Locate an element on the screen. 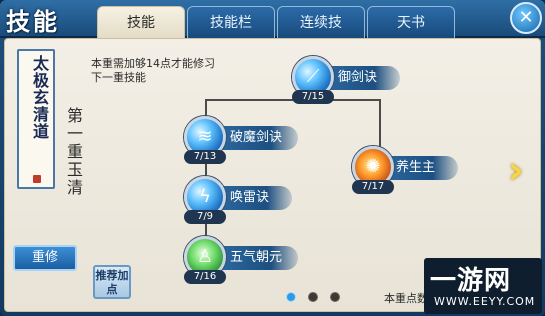 This screenshot has height=316, width=545. school-scroll: 太极玄清道 is located at coordinates (36, 119).